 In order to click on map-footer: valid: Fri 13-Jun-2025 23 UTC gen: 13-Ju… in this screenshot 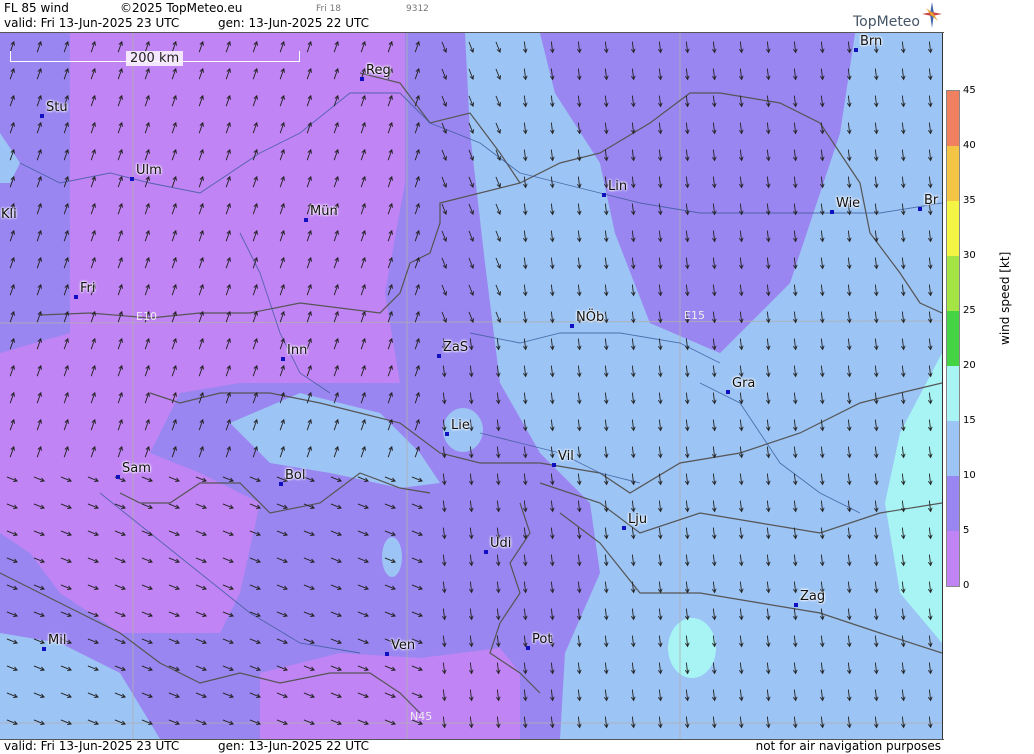, I will do `click(472, 746)`.